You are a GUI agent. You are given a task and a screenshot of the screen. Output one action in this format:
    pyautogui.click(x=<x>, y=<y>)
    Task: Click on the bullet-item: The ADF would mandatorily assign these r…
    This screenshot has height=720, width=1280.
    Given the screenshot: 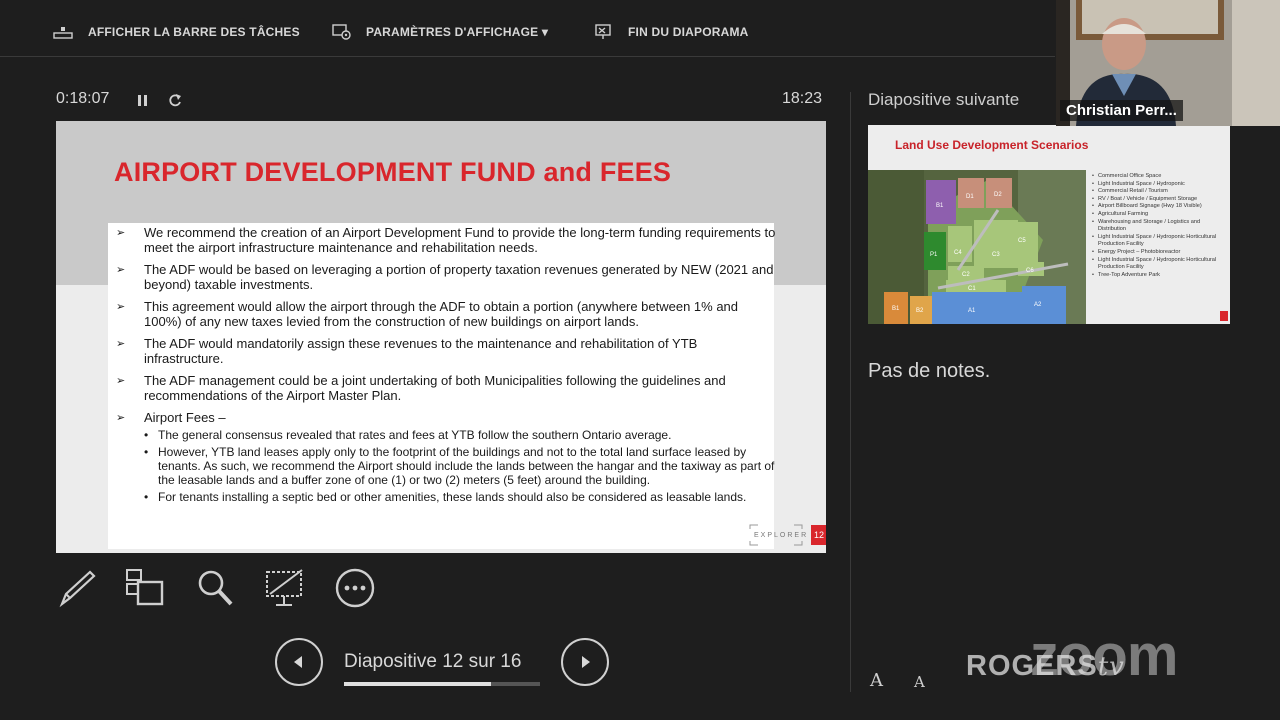 What is the action you would take?
    pyautogui.click(x=446, y=351)
    